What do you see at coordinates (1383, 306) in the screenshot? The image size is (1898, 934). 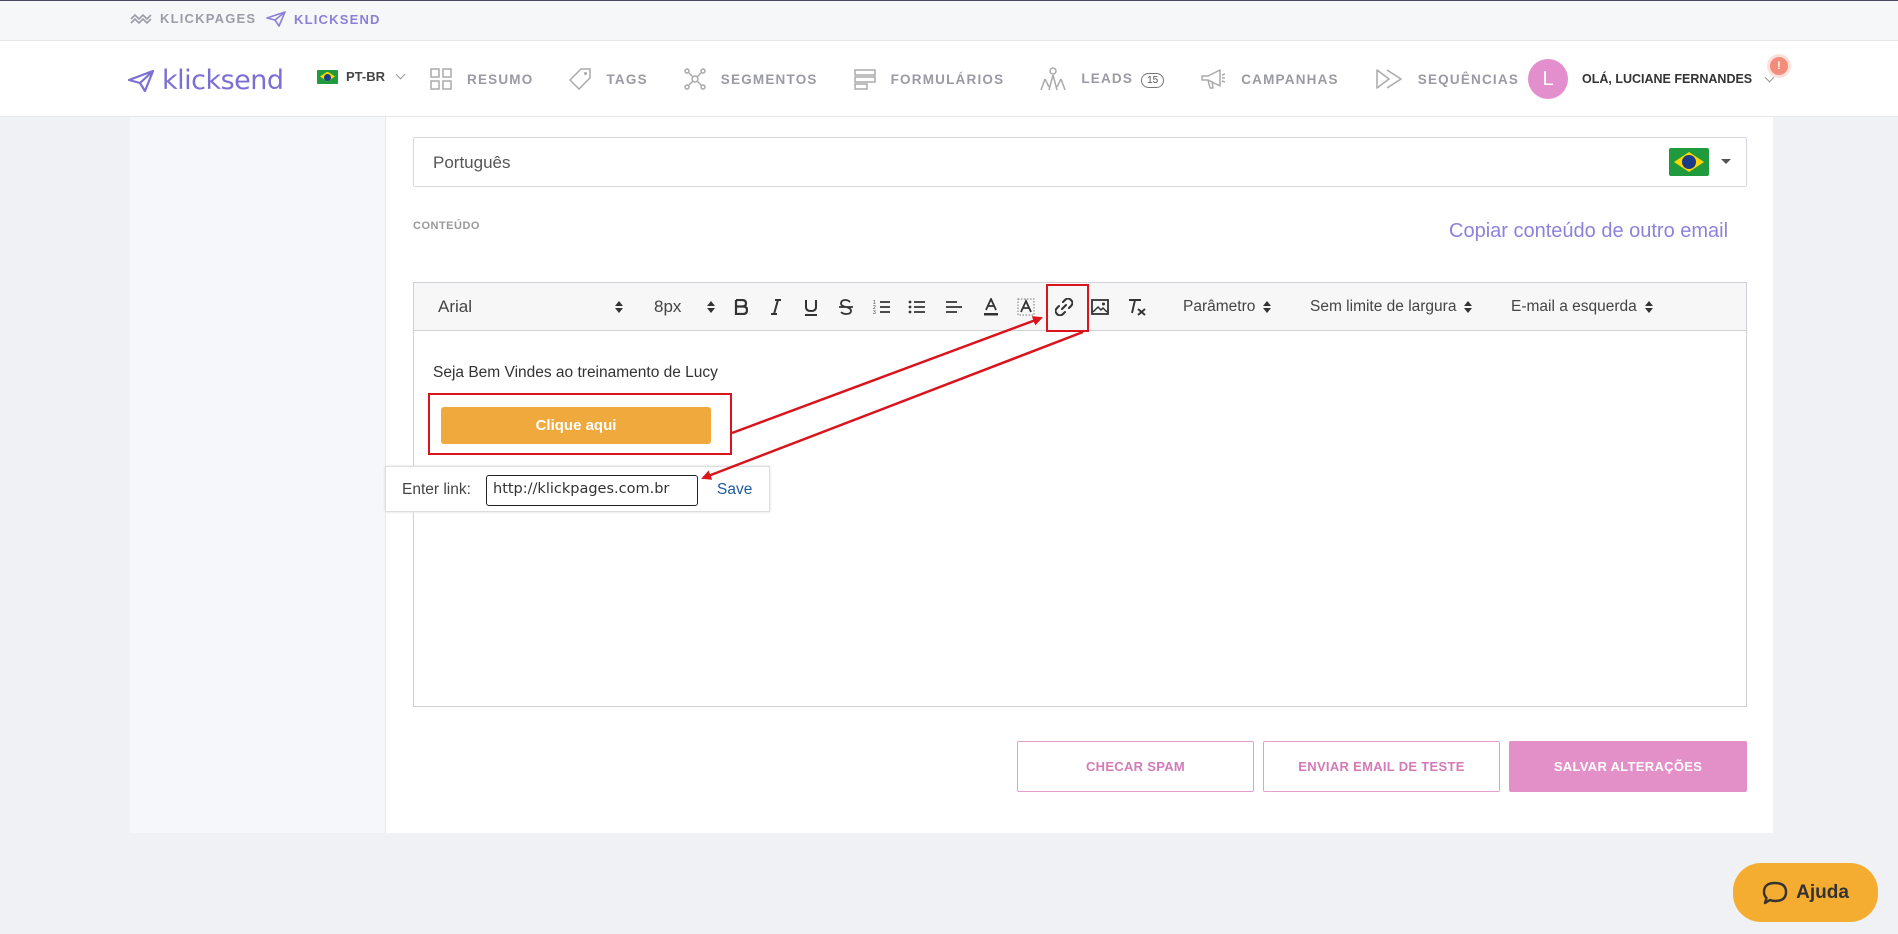 I see `width-select-value: Sem limite de largura` at bounding box center [1383, 306].